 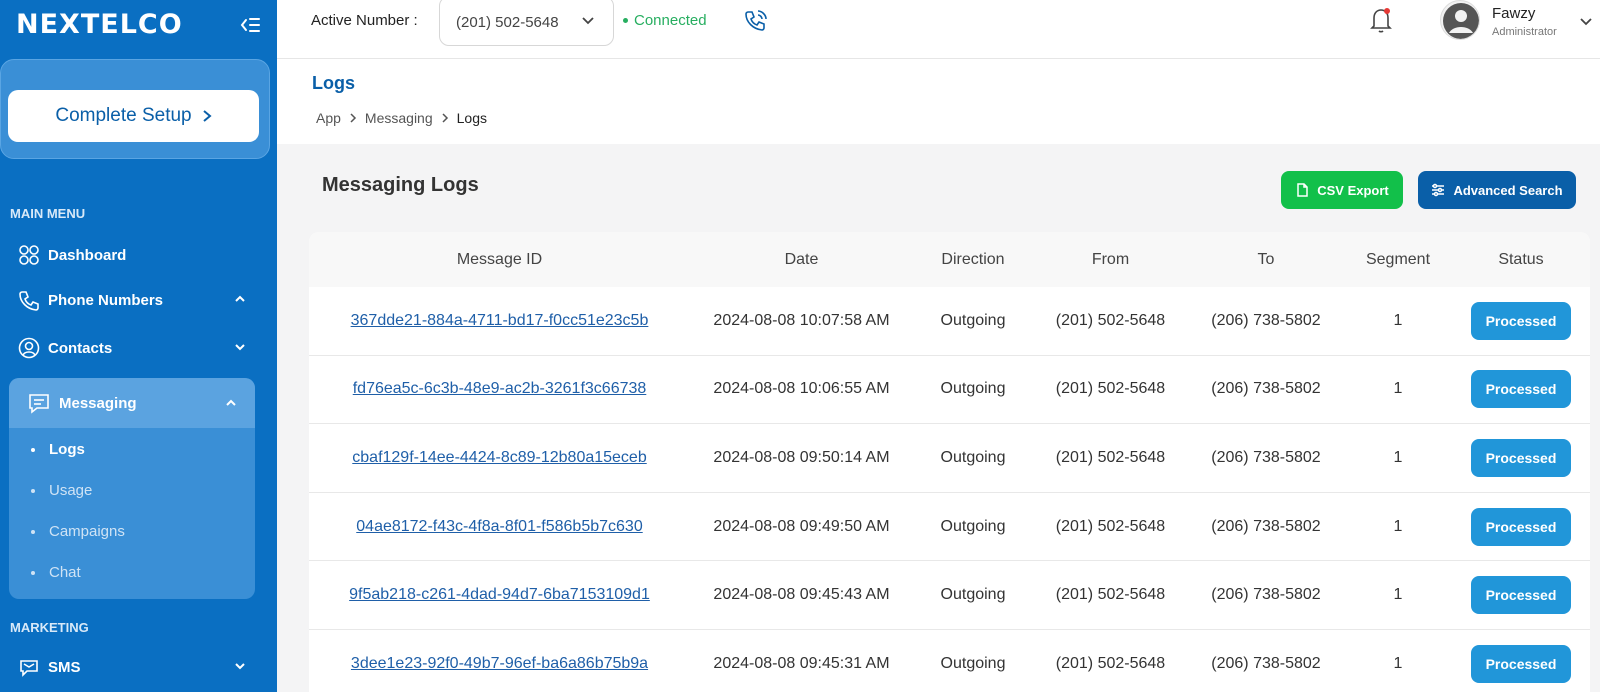 What do you see at coordinates (333, 83) in the screenshot?
I see `page-title: Logs` at bounding box center [333, 83].